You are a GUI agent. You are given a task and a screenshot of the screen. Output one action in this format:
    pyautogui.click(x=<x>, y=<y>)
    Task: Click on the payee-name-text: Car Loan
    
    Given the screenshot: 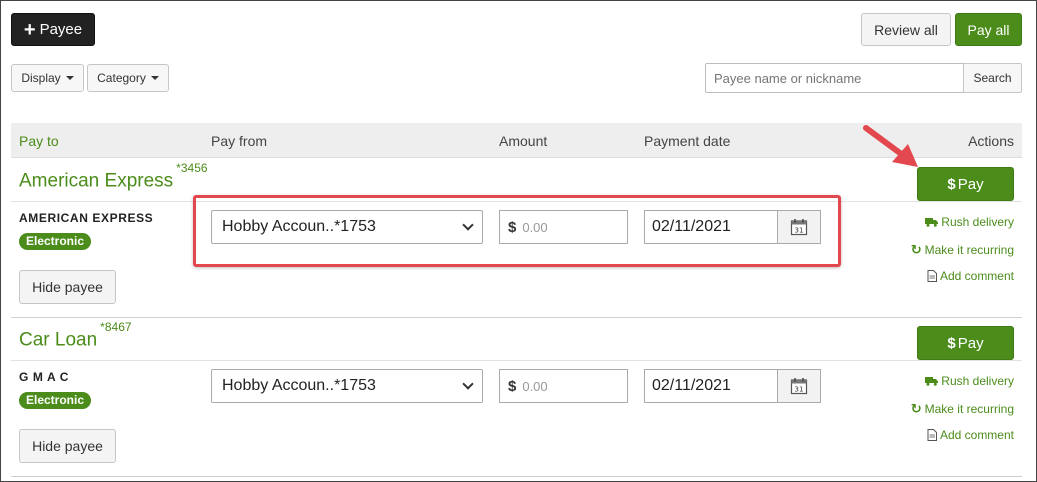 What is the action you would take?
    pyautogui.click(x=58, y=340)
    